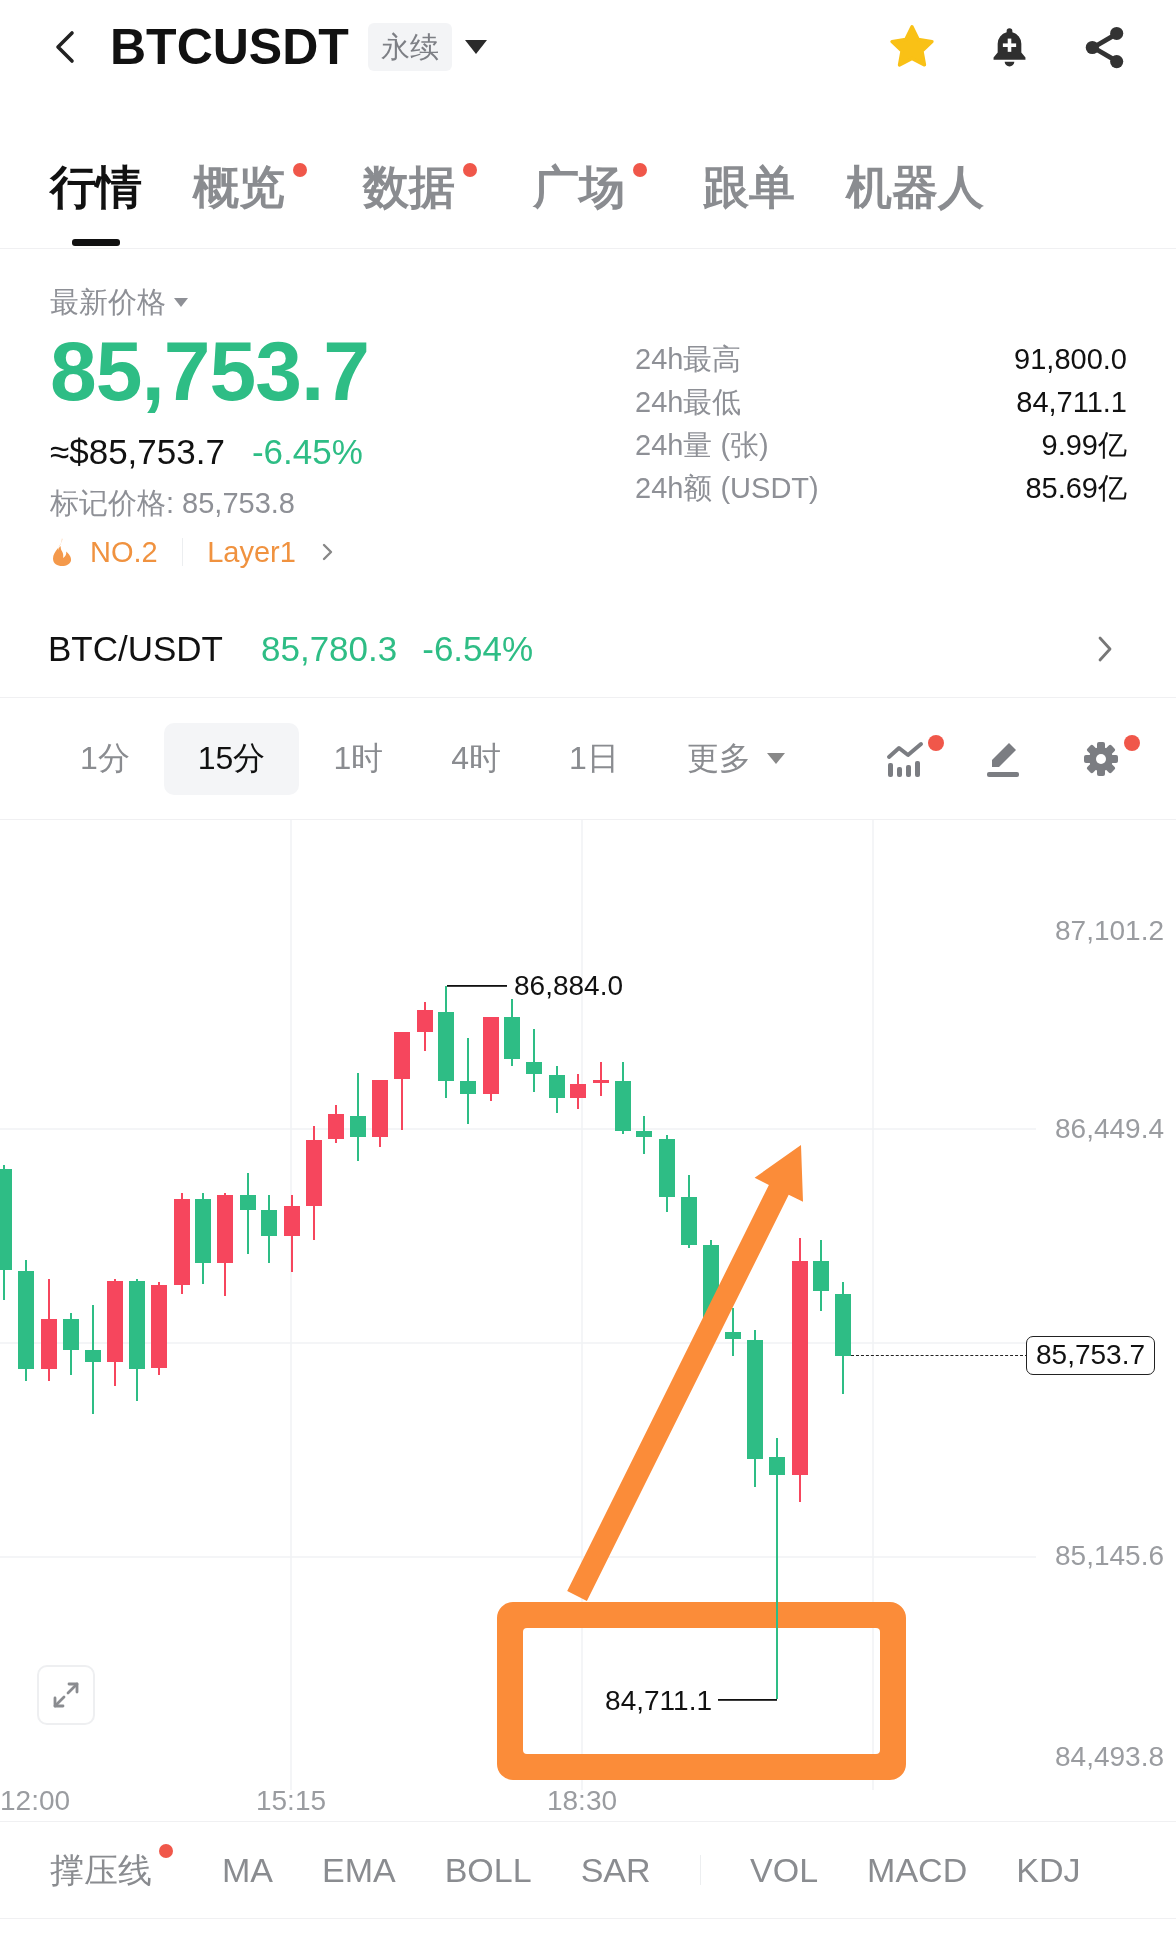 The image size is (1176, 1959). Describe the element at coordinates (1048, 1870) in the screenshot. I see `indicator-tab: KDJ` at that location.